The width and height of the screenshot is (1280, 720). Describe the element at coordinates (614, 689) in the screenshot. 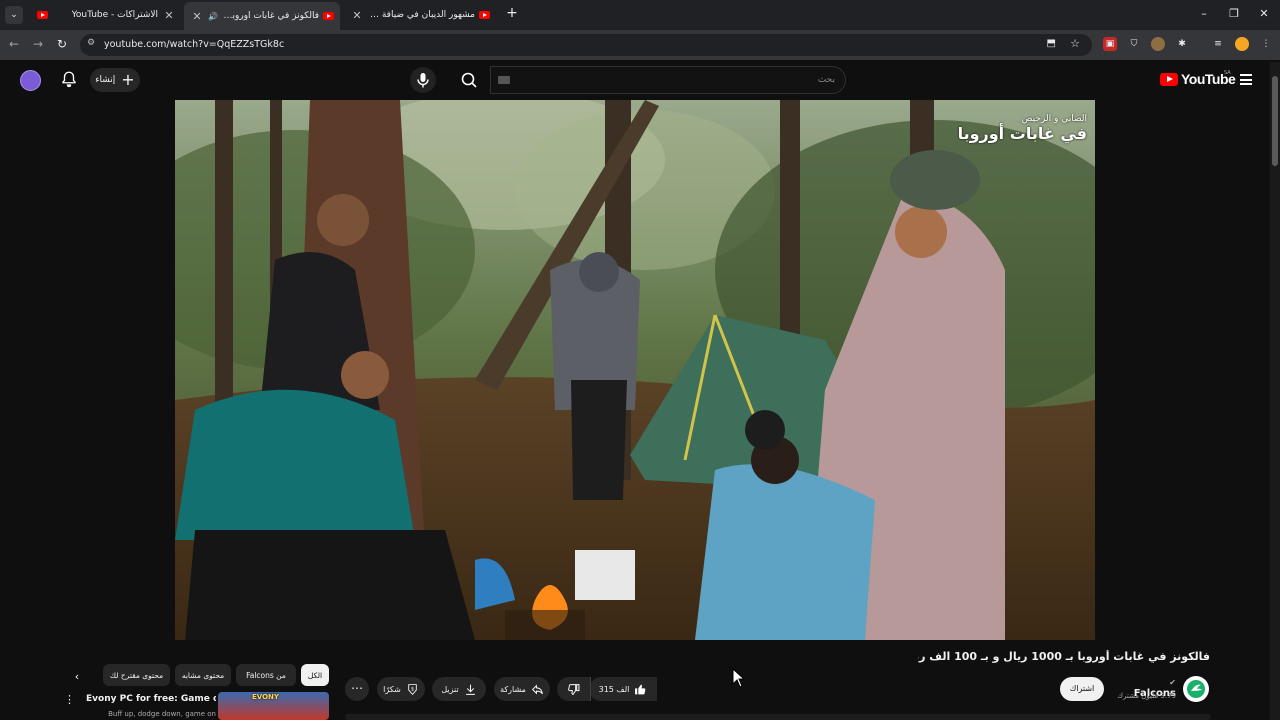

I see `like-count: 315 الف` at that location.